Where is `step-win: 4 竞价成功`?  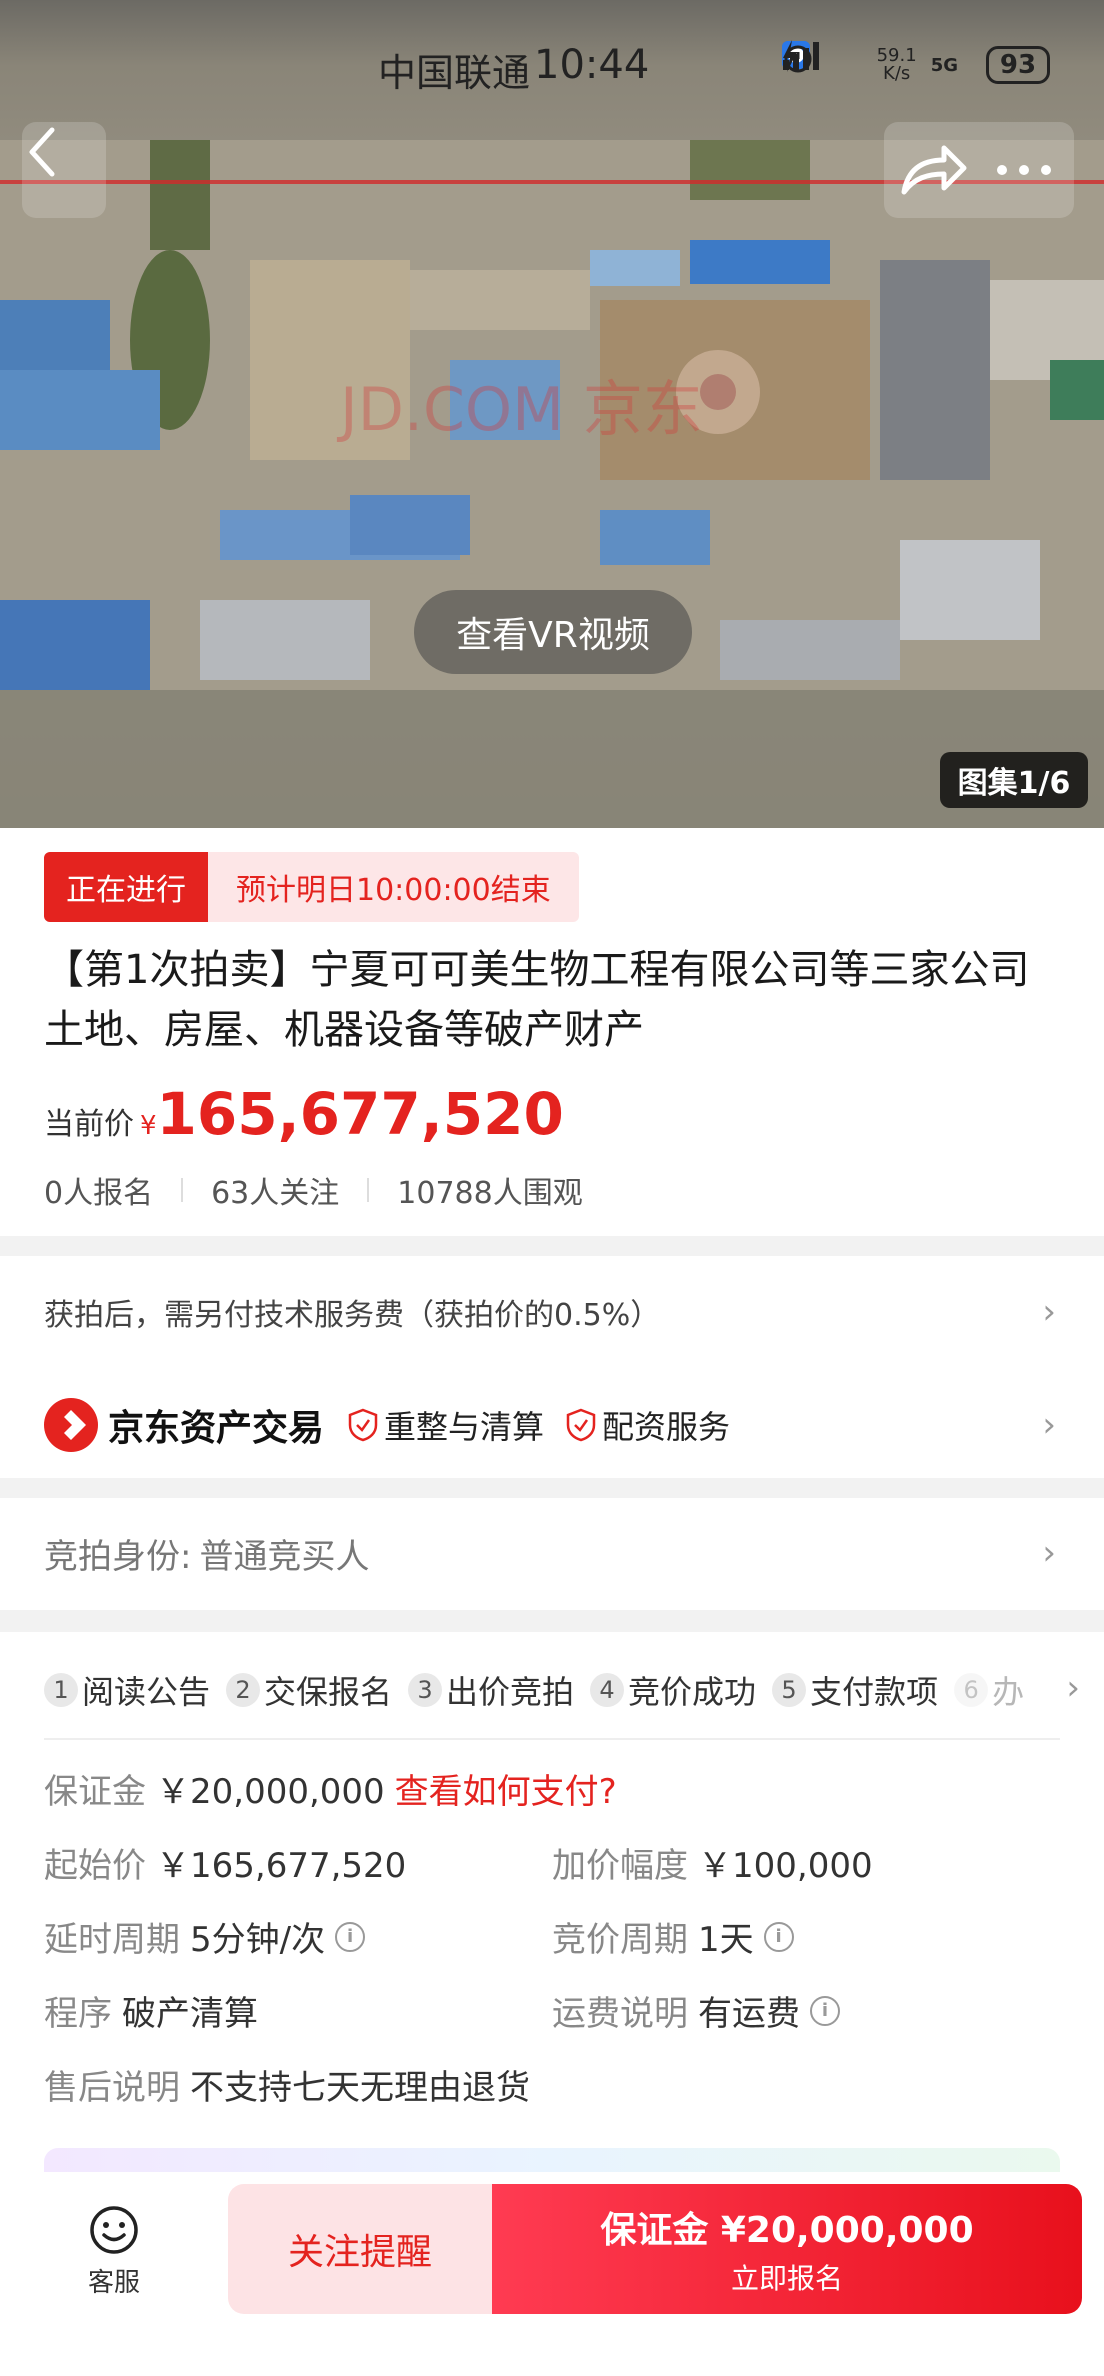 step-win: 4 竞价成功 is located at coordinates (673, 1690).